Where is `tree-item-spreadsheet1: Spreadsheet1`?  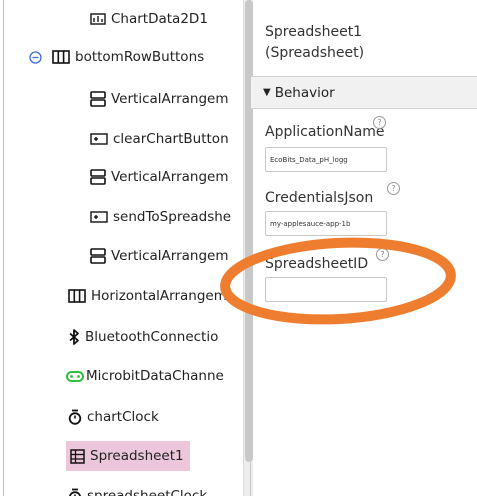 tree-item-spreadsheet1: Spreadsheet1 is located at coordinates (128, 456).